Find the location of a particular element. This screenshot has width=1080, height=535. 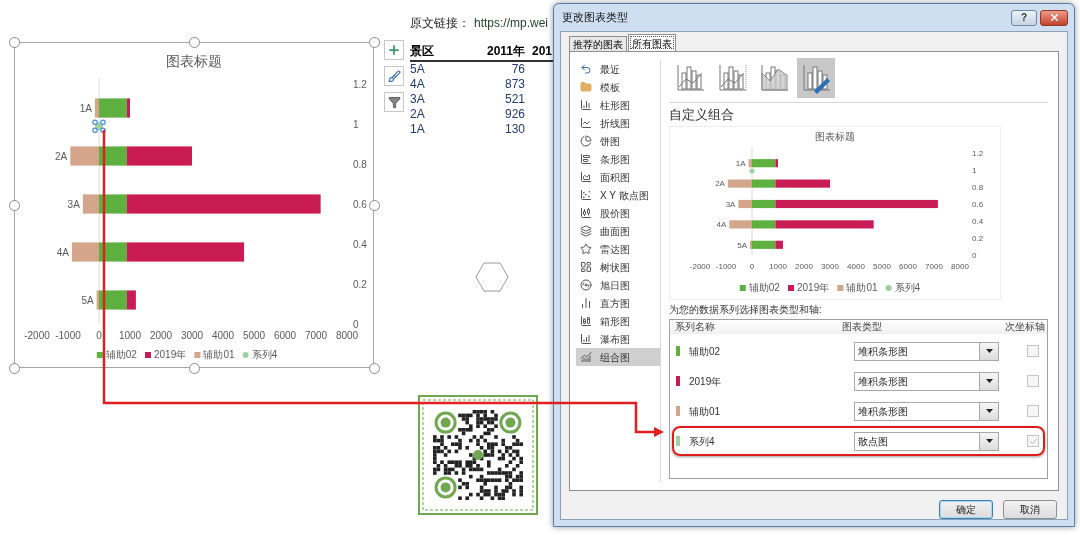

help-button: ? is located at coordinates (1024, 17).